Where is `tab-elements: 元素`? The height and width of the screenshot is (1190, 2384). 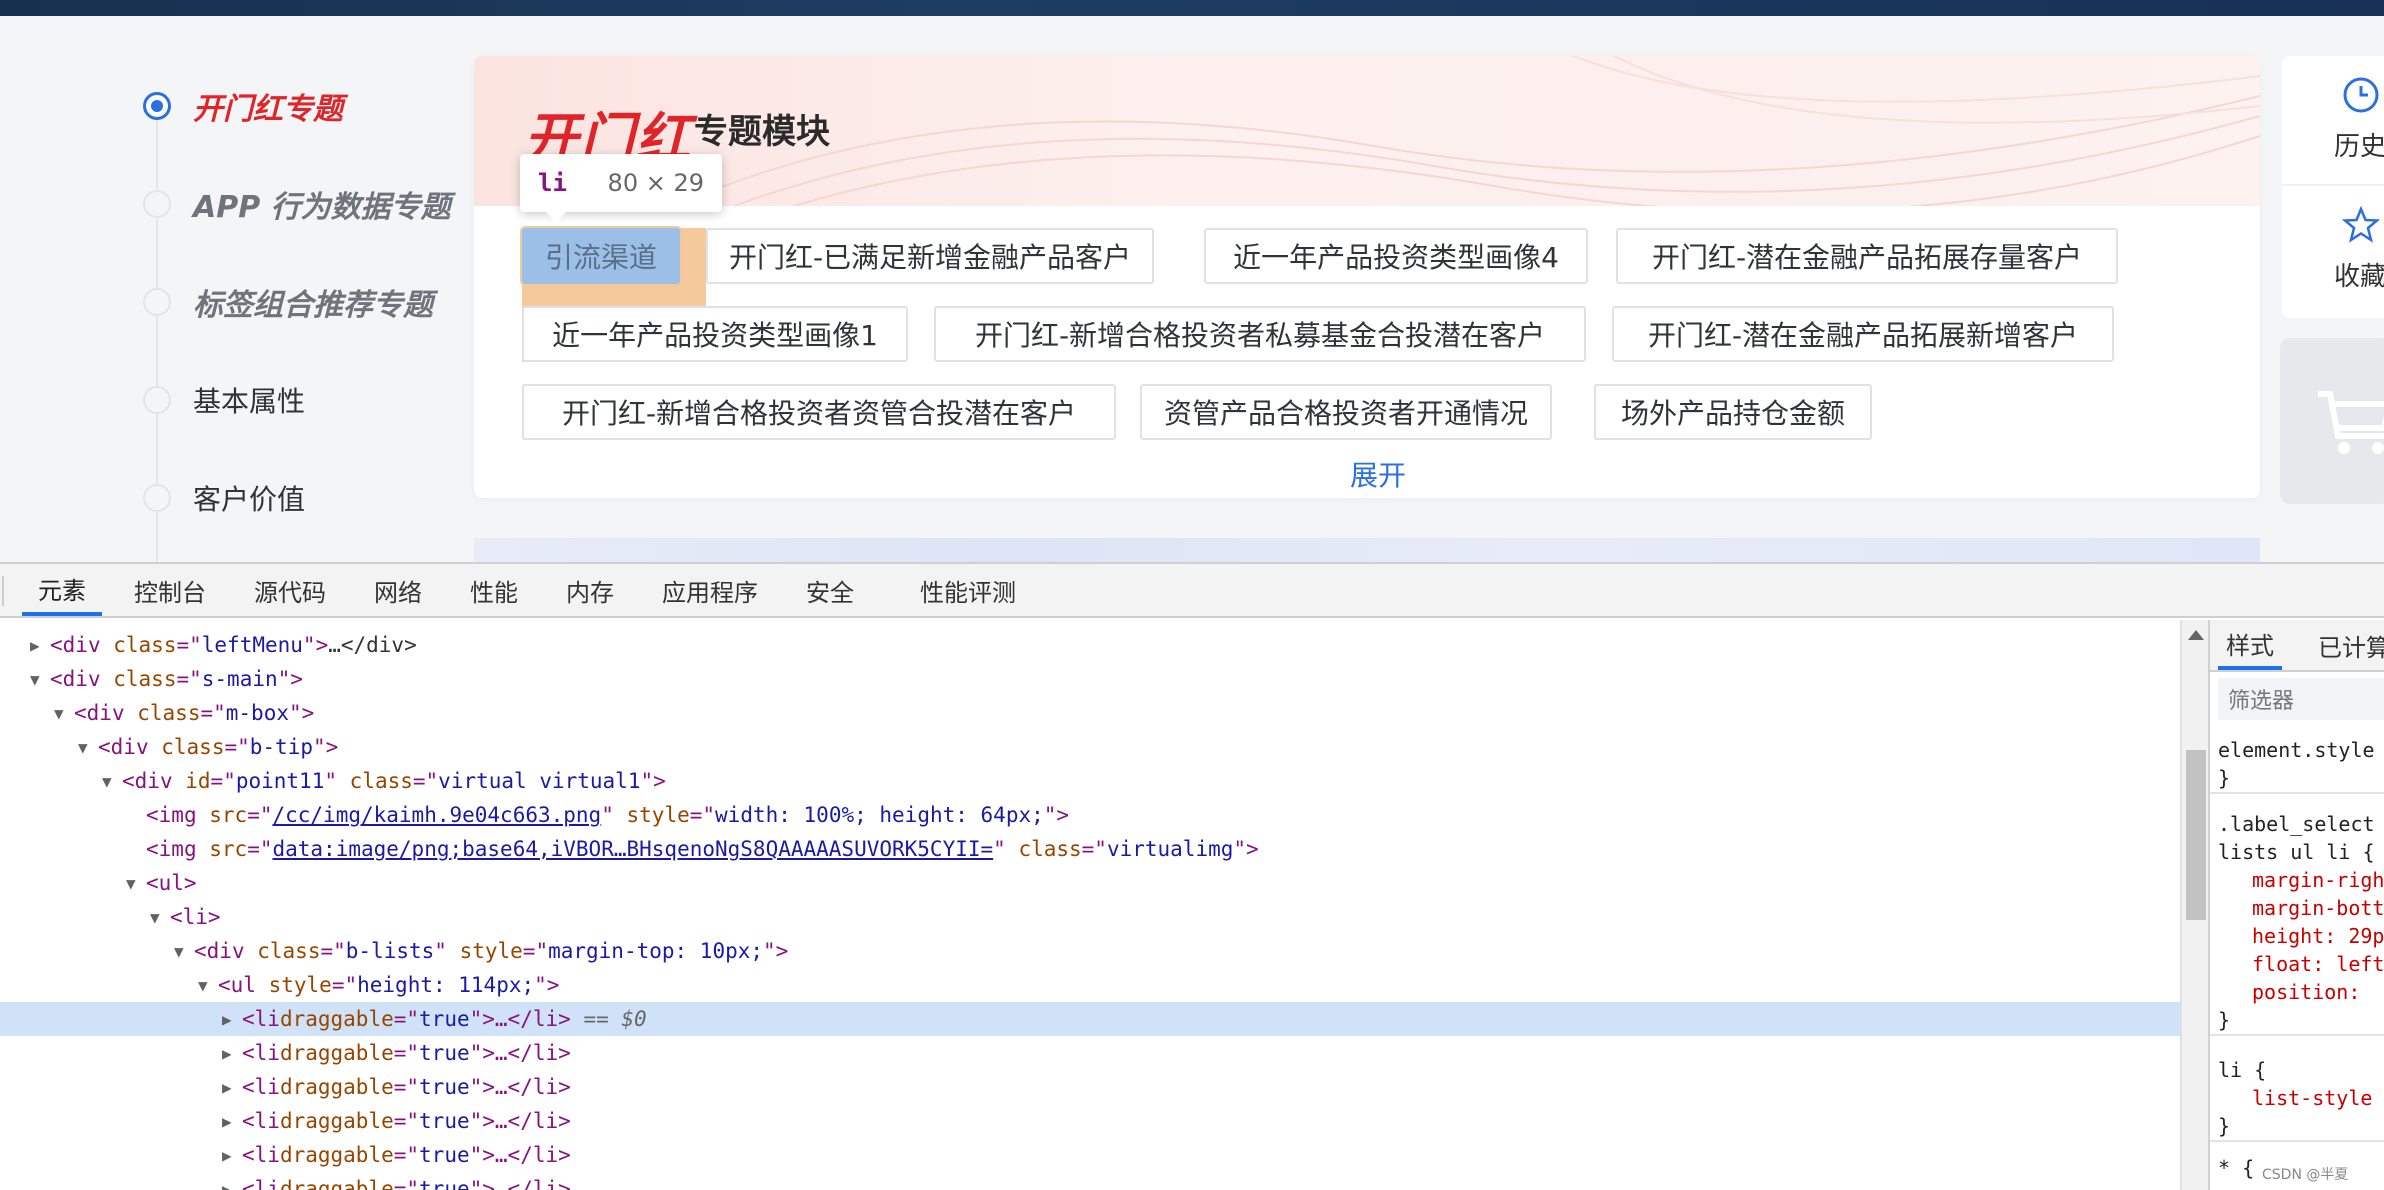
tab-elements: 元素 is located at coordinates (62, 590).